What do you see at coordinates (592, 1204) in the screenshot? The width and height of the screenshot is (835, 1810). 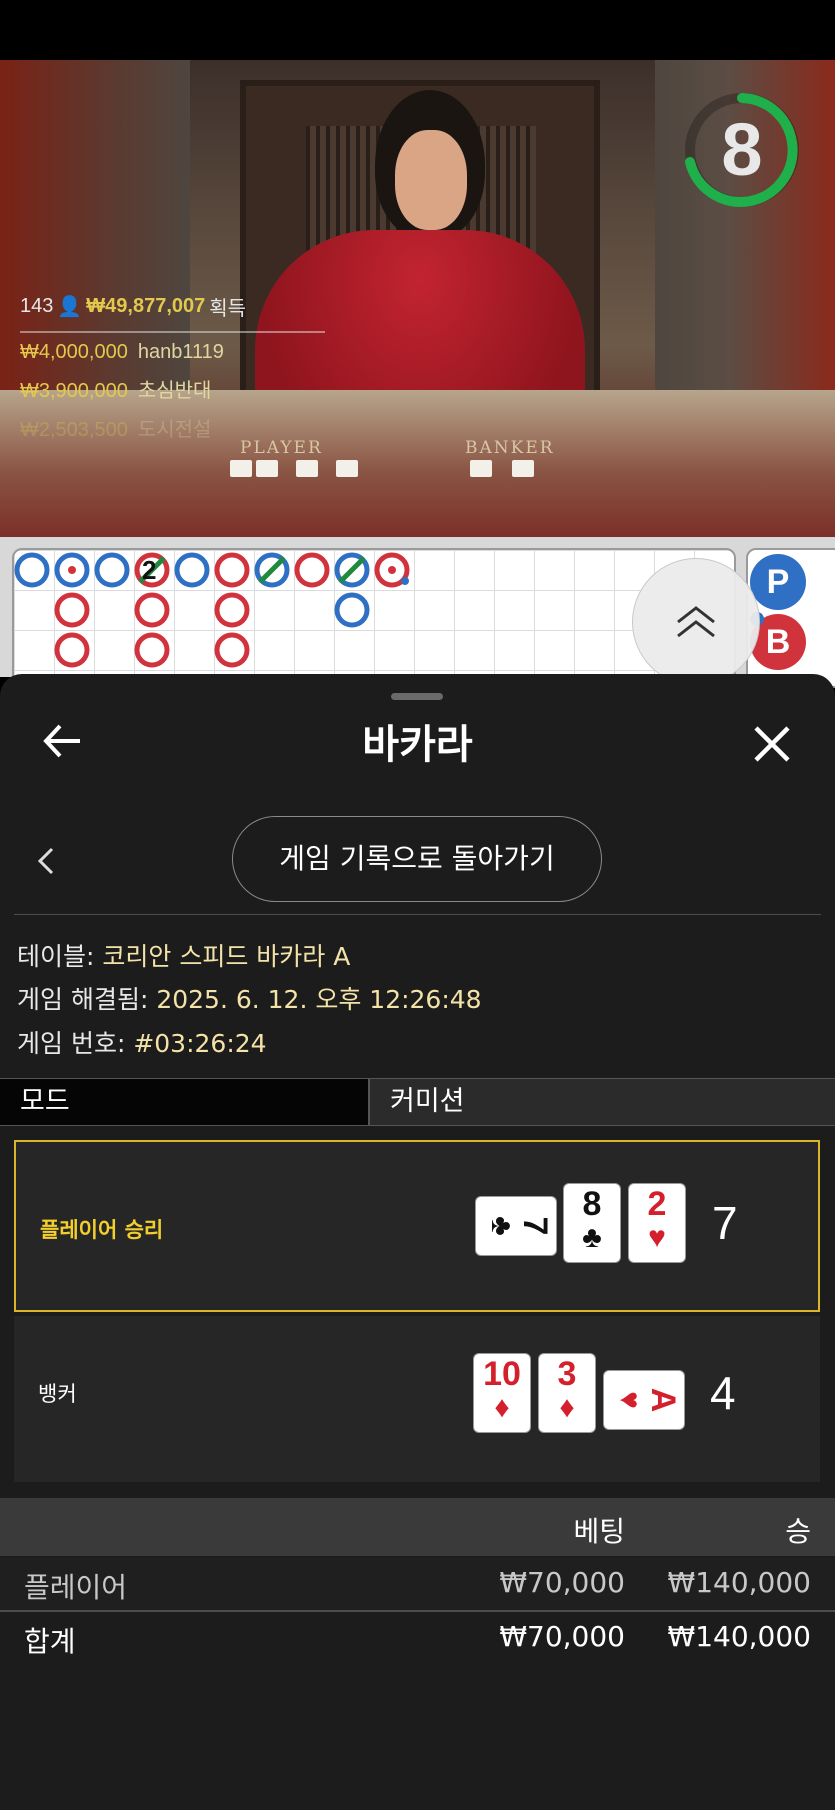 I see `card-rank: 8` at bounding box center [592, 1204].